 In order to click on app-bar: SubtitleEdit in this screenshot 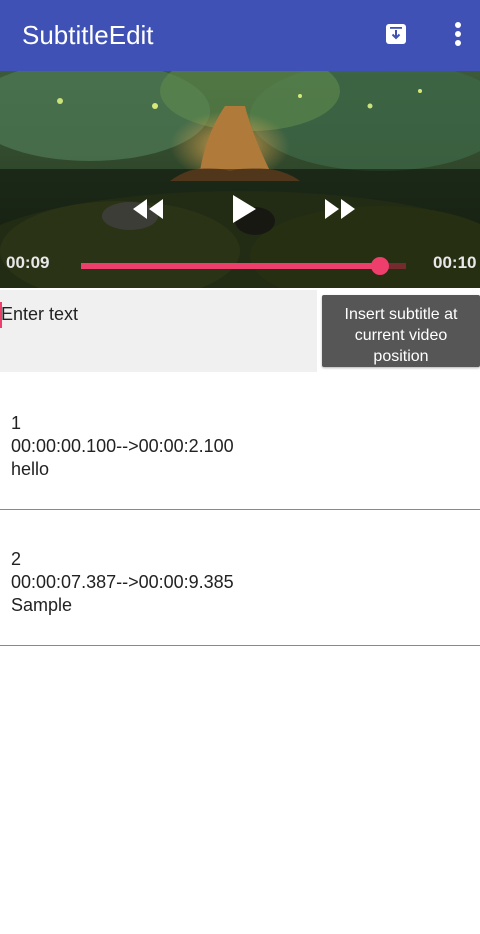, I will do `click(240, 35)`.